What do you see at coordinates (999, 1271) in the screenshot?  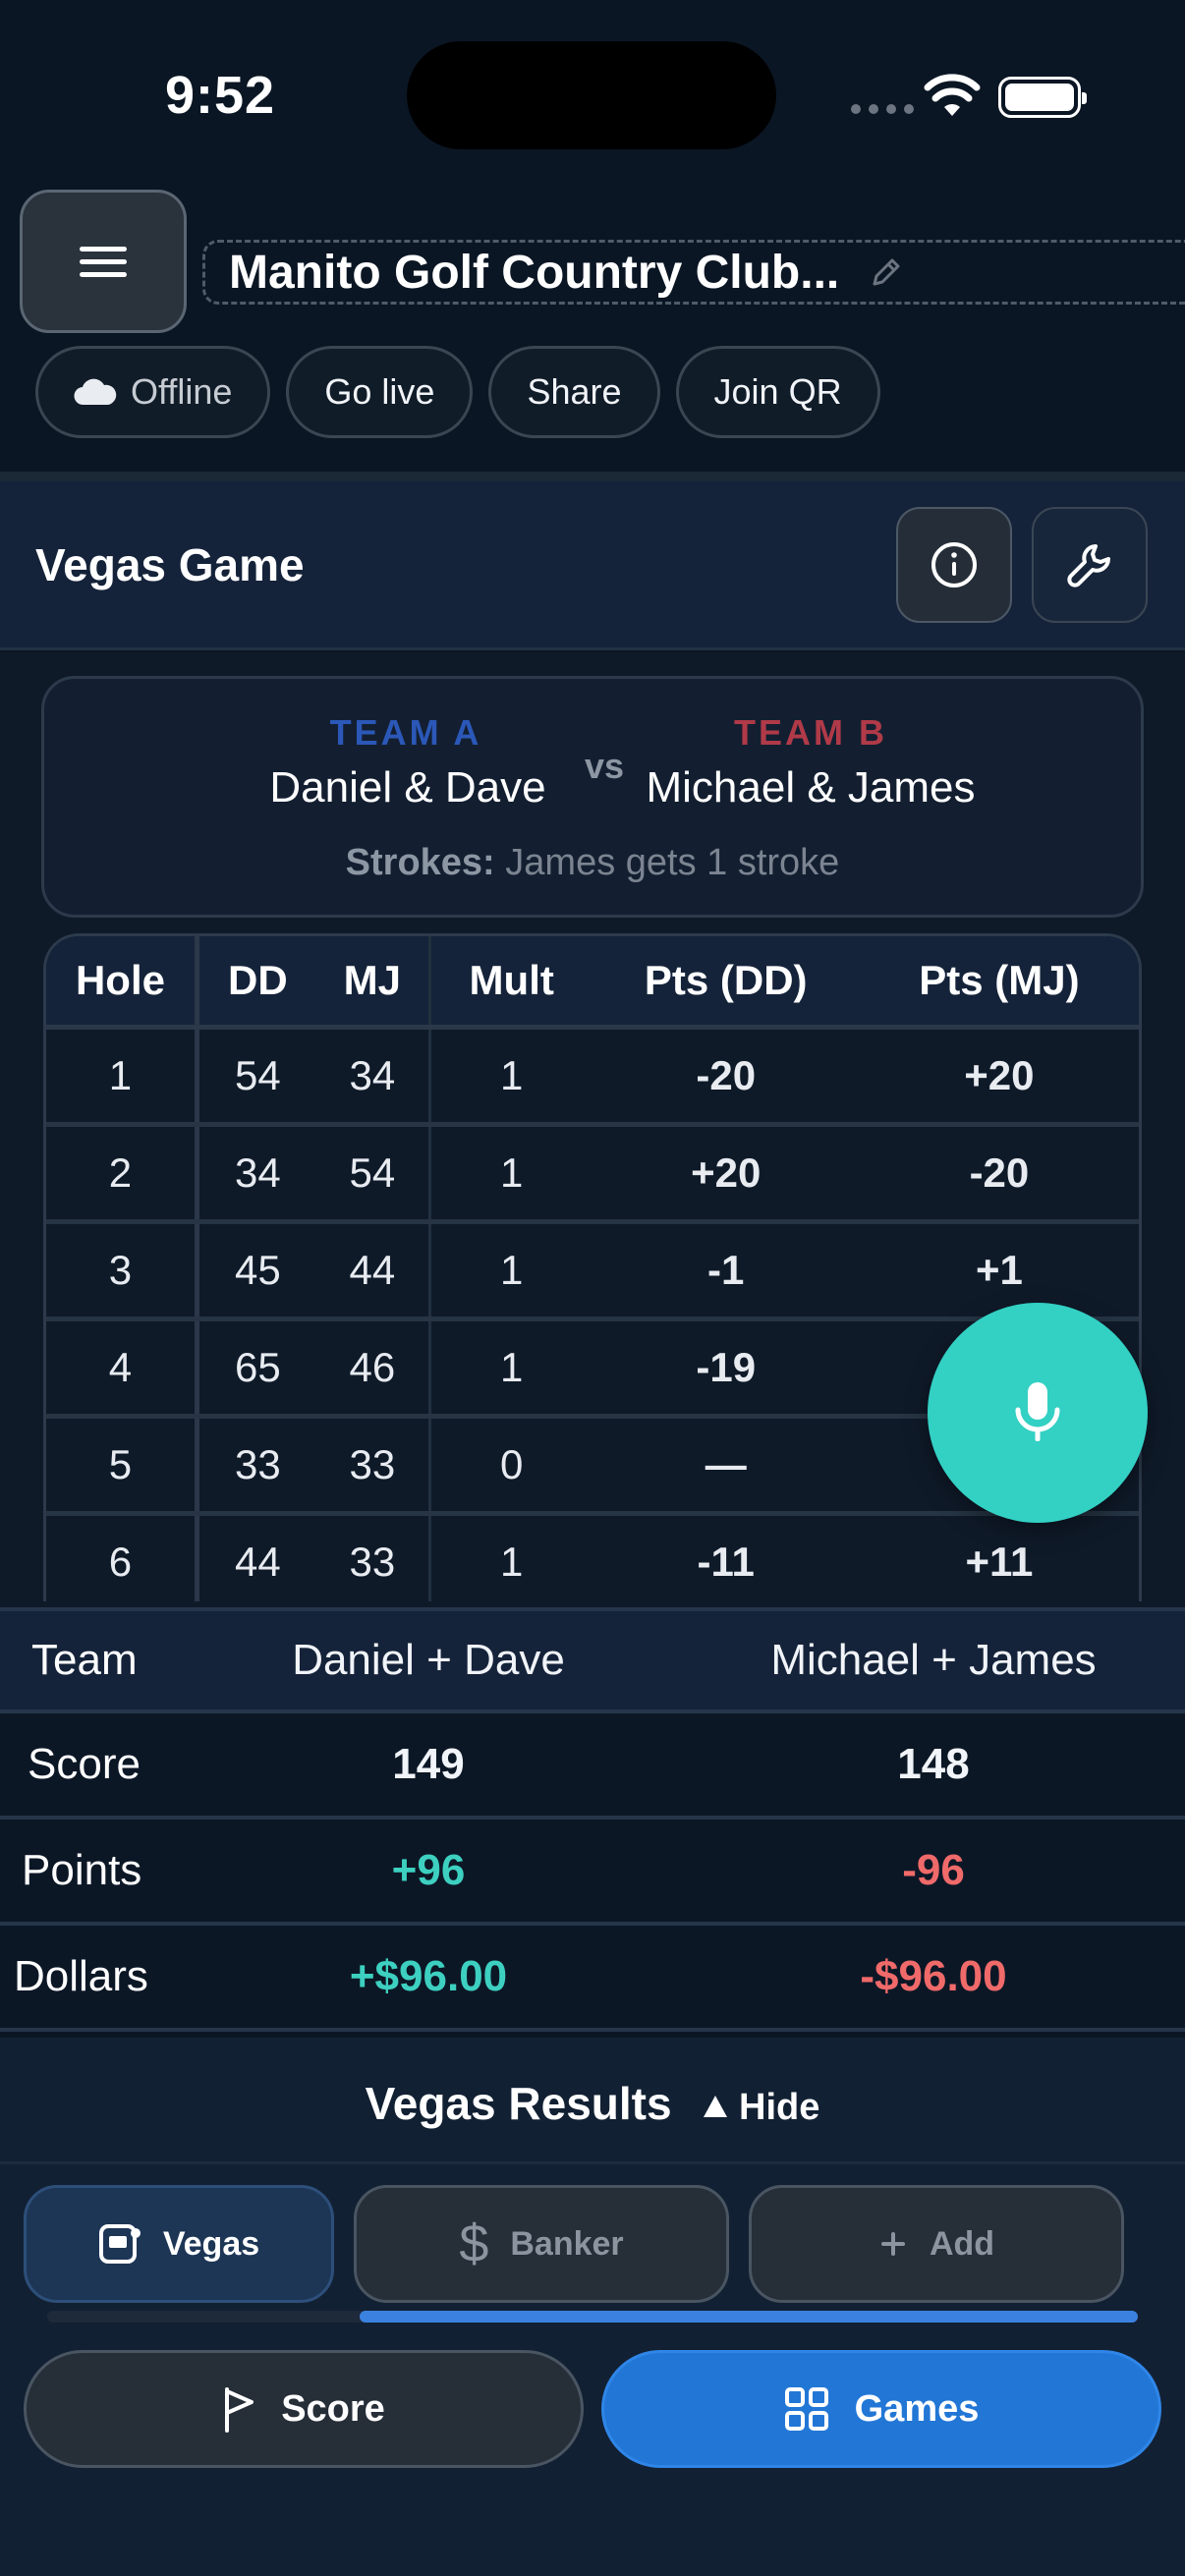 I see `pts-mj-cell: +1` at bounding box center [999, 1271].